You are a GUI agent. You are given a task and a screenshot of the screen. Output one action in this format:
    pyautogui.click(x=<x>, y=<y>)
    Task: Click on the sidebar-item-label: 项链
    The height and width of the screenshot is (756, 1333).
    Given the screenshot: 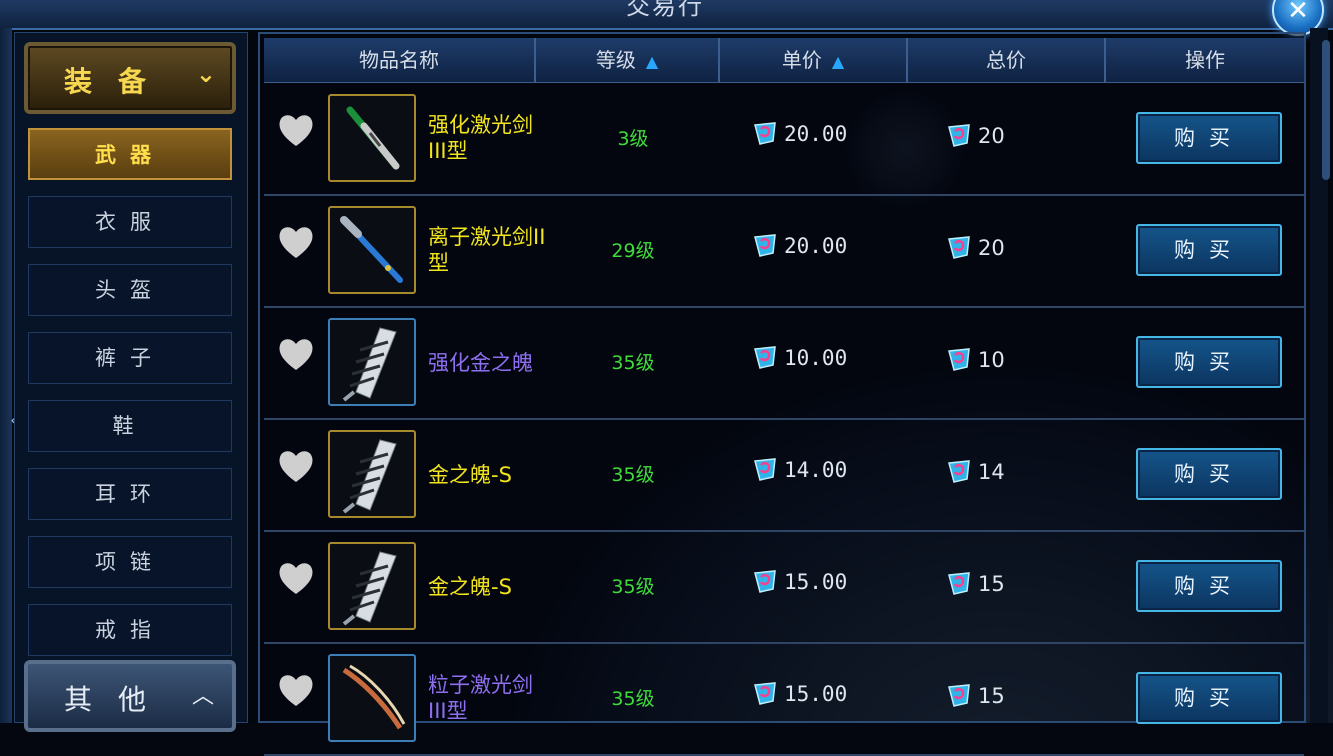 What is the action you would take?
    pyautogui.click(x=130, y=562)
    